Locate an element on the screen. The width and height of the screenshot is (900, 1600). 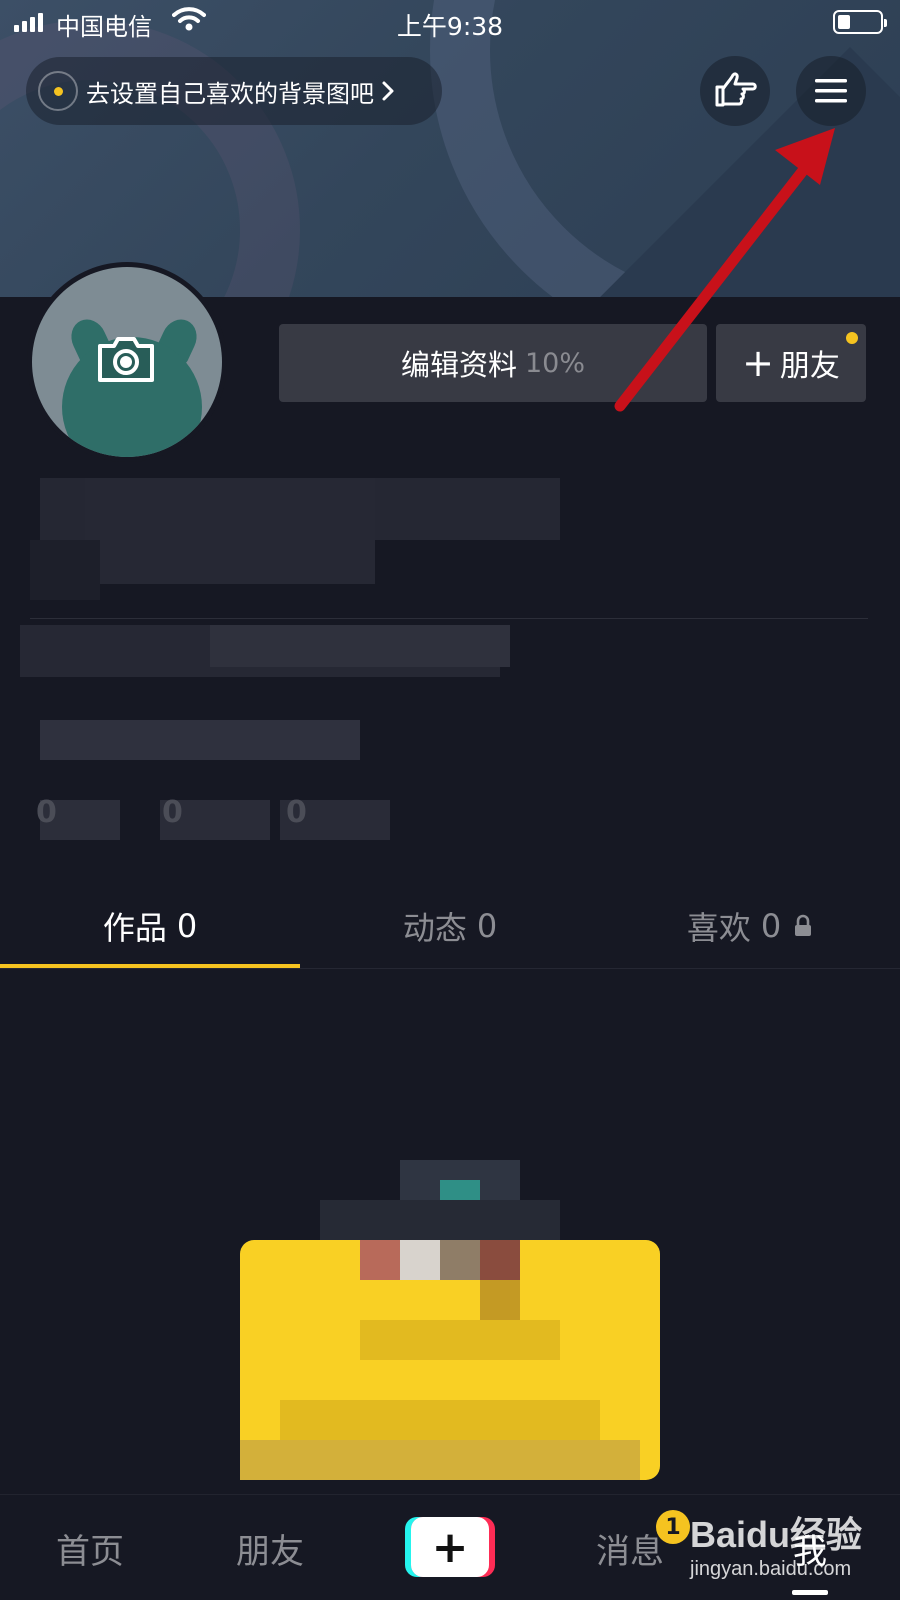
avatar is located at coordinates (127, 362).